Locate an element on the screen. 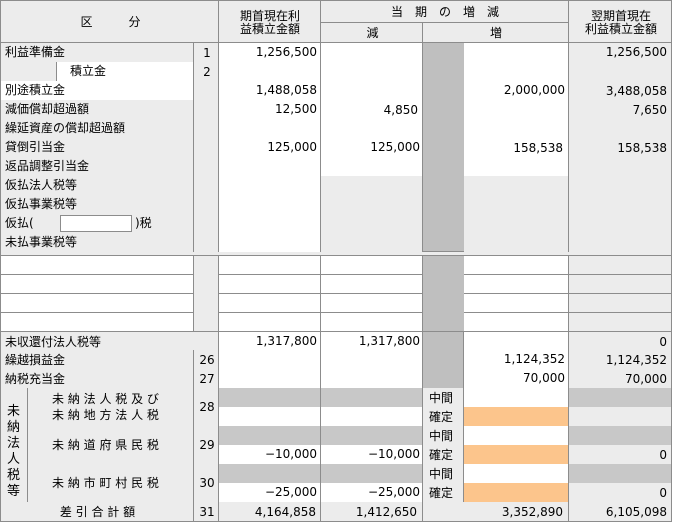 This screenshot has height=524, width=674. row4-opening-field: 12,500 is located at coordinates (269, 110).